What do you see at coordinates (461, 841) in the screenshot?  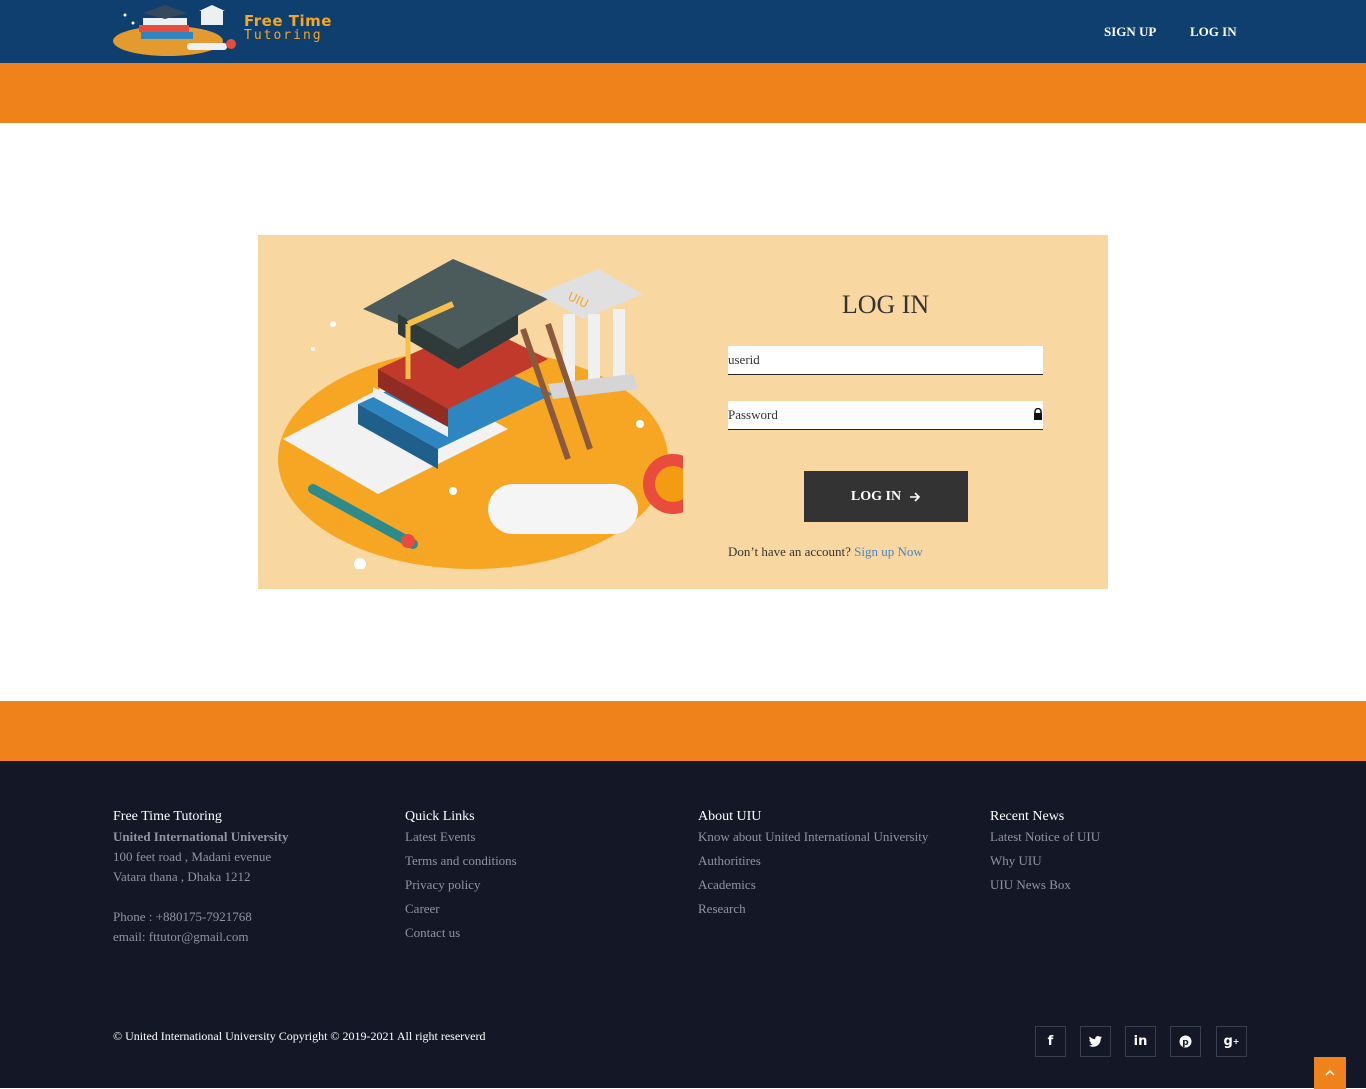 I see `quick-link-item: Latest Events` at bounding box center [461, 841].